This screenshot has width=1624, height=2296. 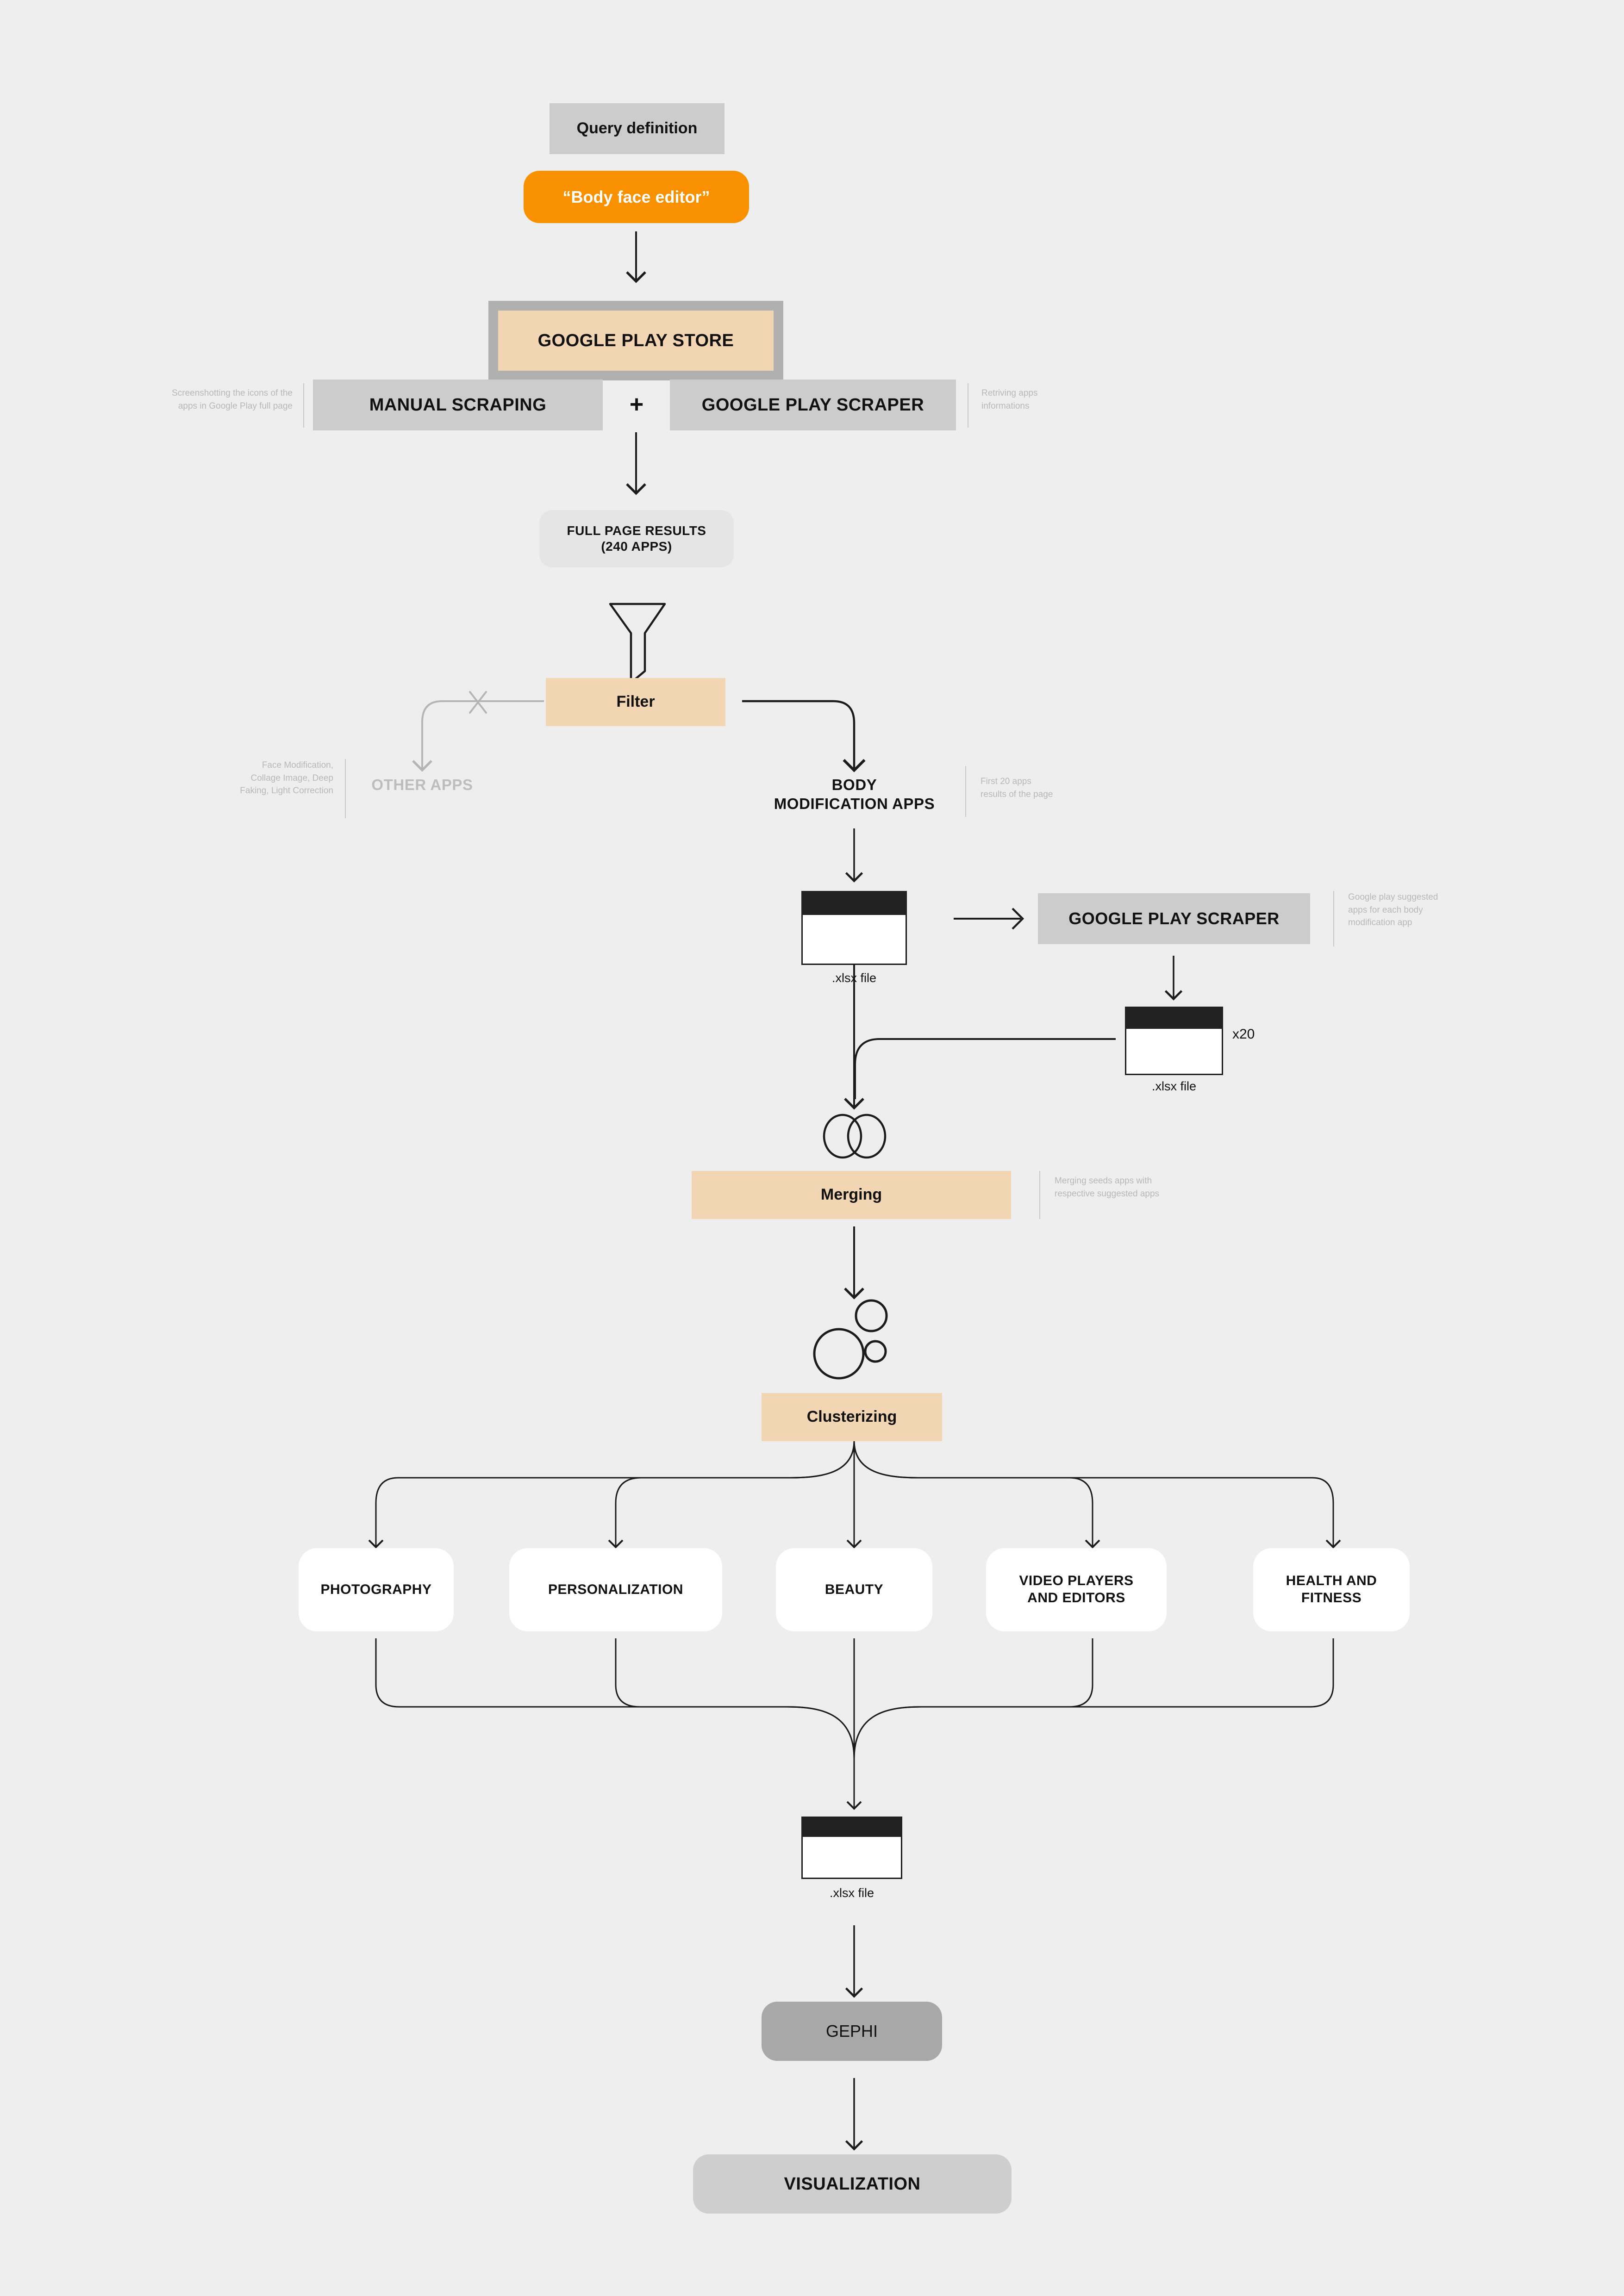 I want to click on other-apps-note-divider, so click(x=345, y=788).